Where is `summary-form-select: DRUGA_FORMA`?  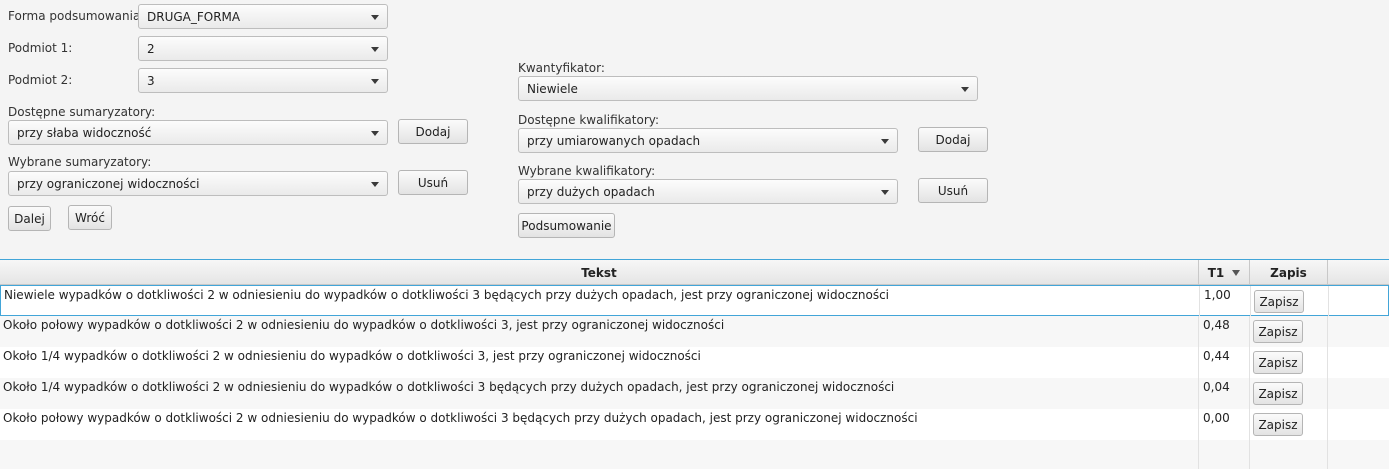 summary-form-select: DRUGA_FORMA is located at coordinates (263, 16).